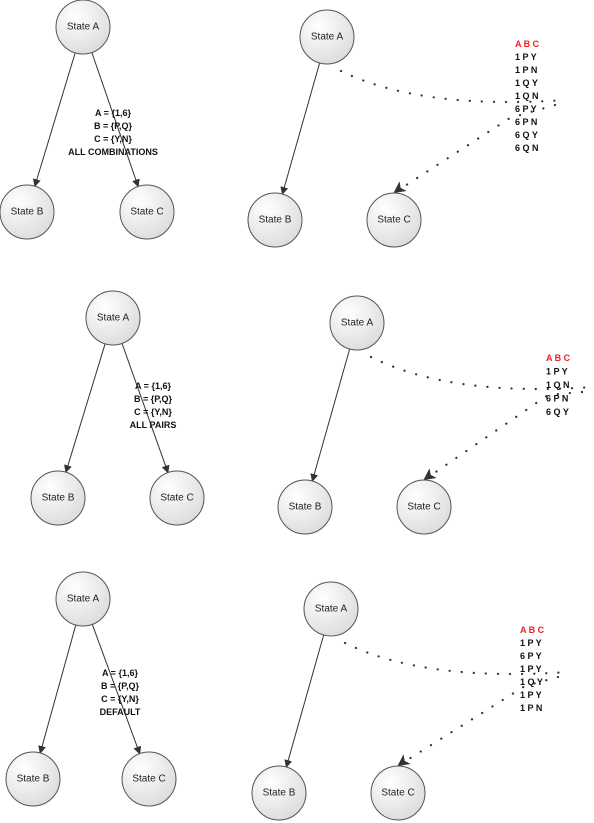 This screenshot has height=823, width=594. Describe the element at coordinates (115, 120) in the screenshot. I see `edge-a-to-c` at that location.